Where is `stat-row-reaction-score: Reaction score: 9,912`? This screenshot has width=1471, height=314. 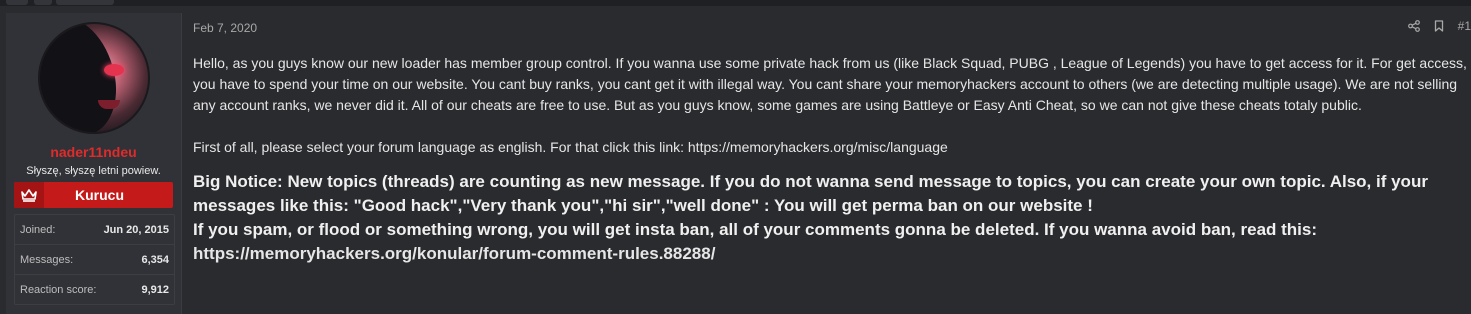
stat-row-reaction-score: Reaction score: 9,912 is located at coordinates (94, 289).